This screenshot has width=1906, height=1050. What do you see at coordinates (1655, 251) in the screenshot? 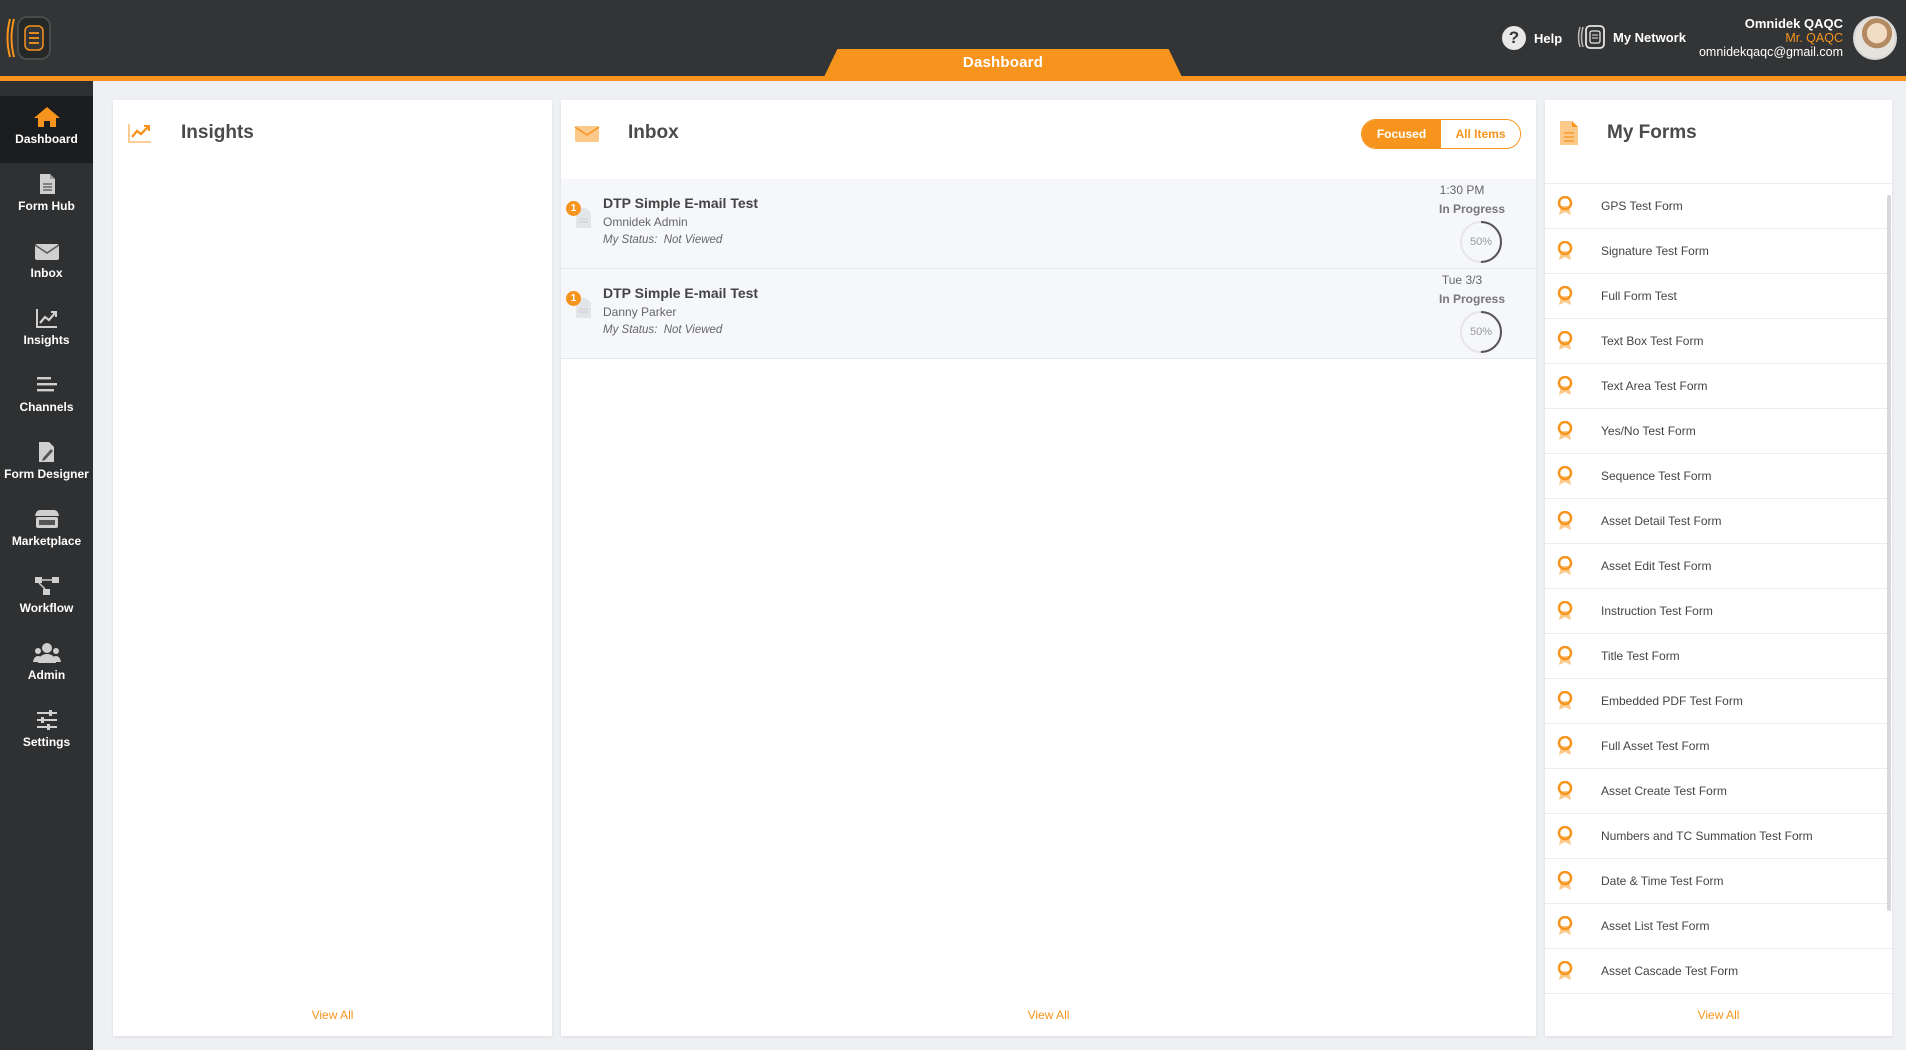
I see `form-item-label: Signature Test Form` at bounding box center [1655, 251].